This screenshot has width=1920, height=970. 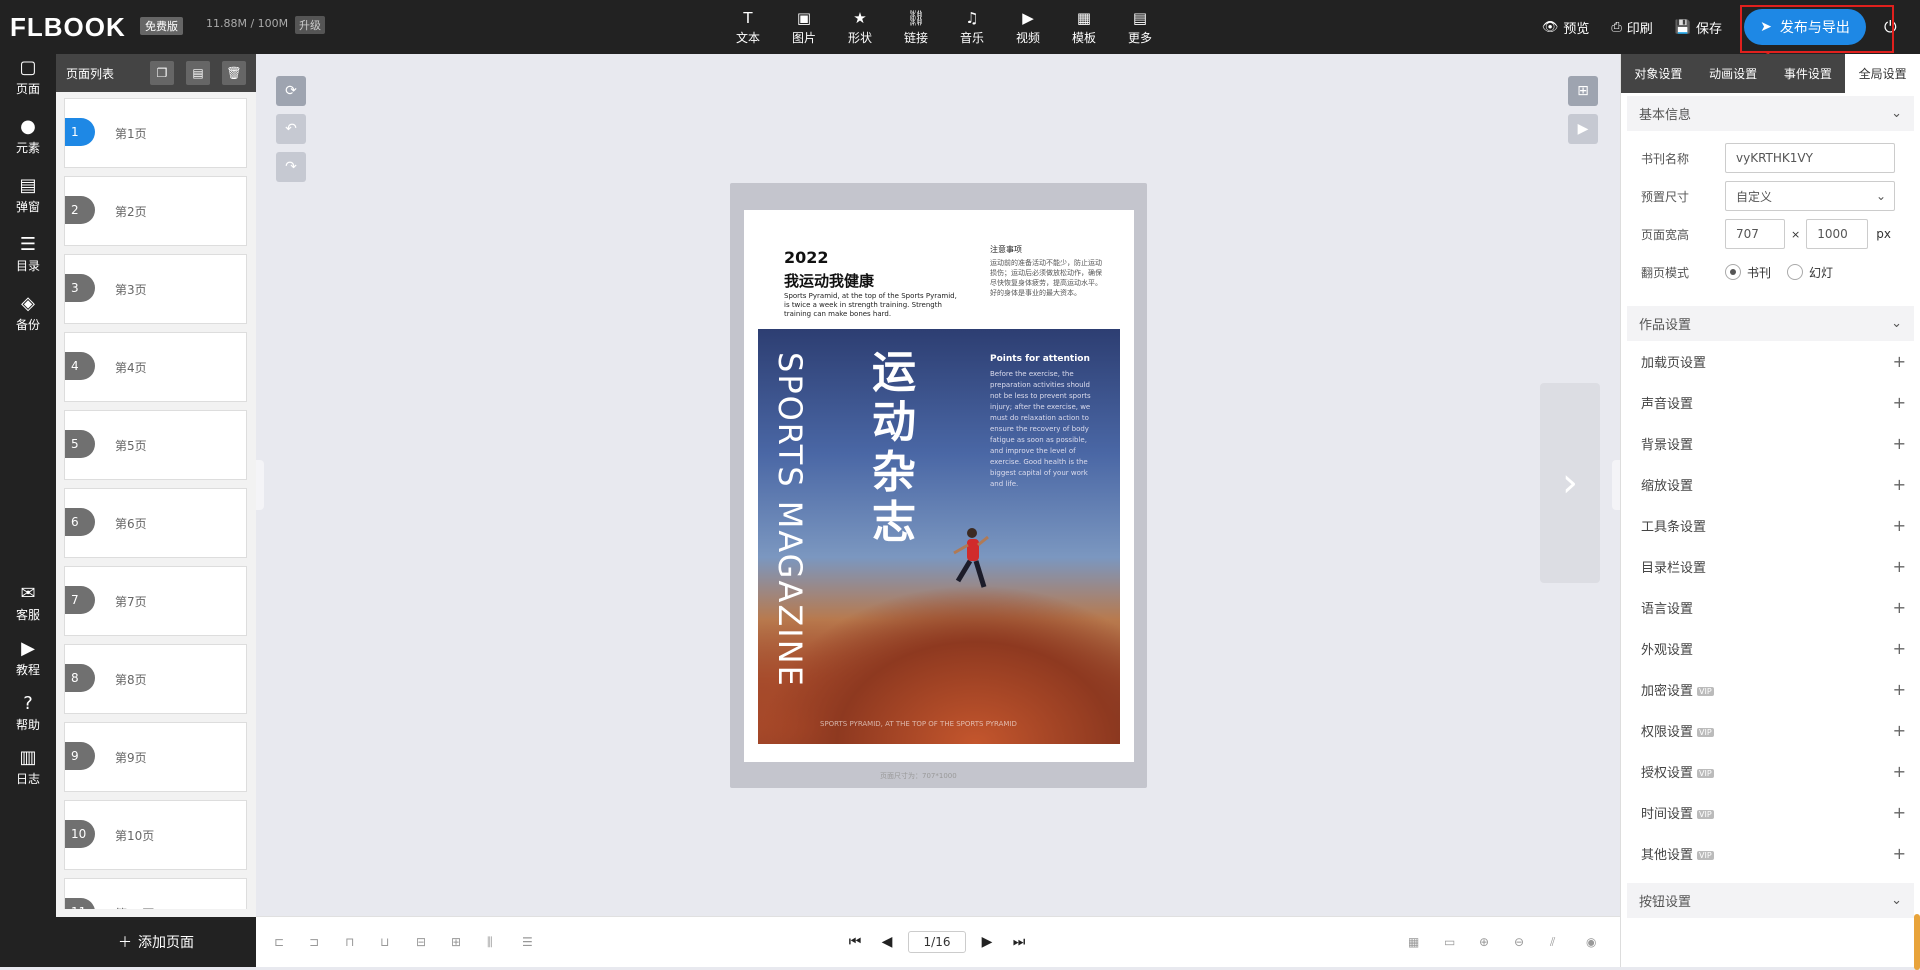 What do you see at coordinates (1019, 942) in the screenshot?
I see `last-page-icon: ⏭` at bounding box center [1019, 942].